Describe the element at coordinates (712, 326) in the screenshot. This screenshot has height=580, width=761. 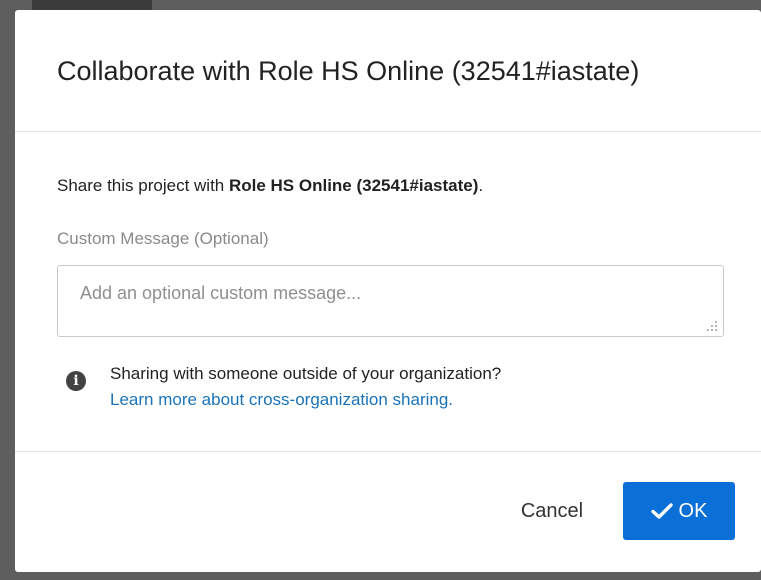
I see `resize-grip-icon` at that location.